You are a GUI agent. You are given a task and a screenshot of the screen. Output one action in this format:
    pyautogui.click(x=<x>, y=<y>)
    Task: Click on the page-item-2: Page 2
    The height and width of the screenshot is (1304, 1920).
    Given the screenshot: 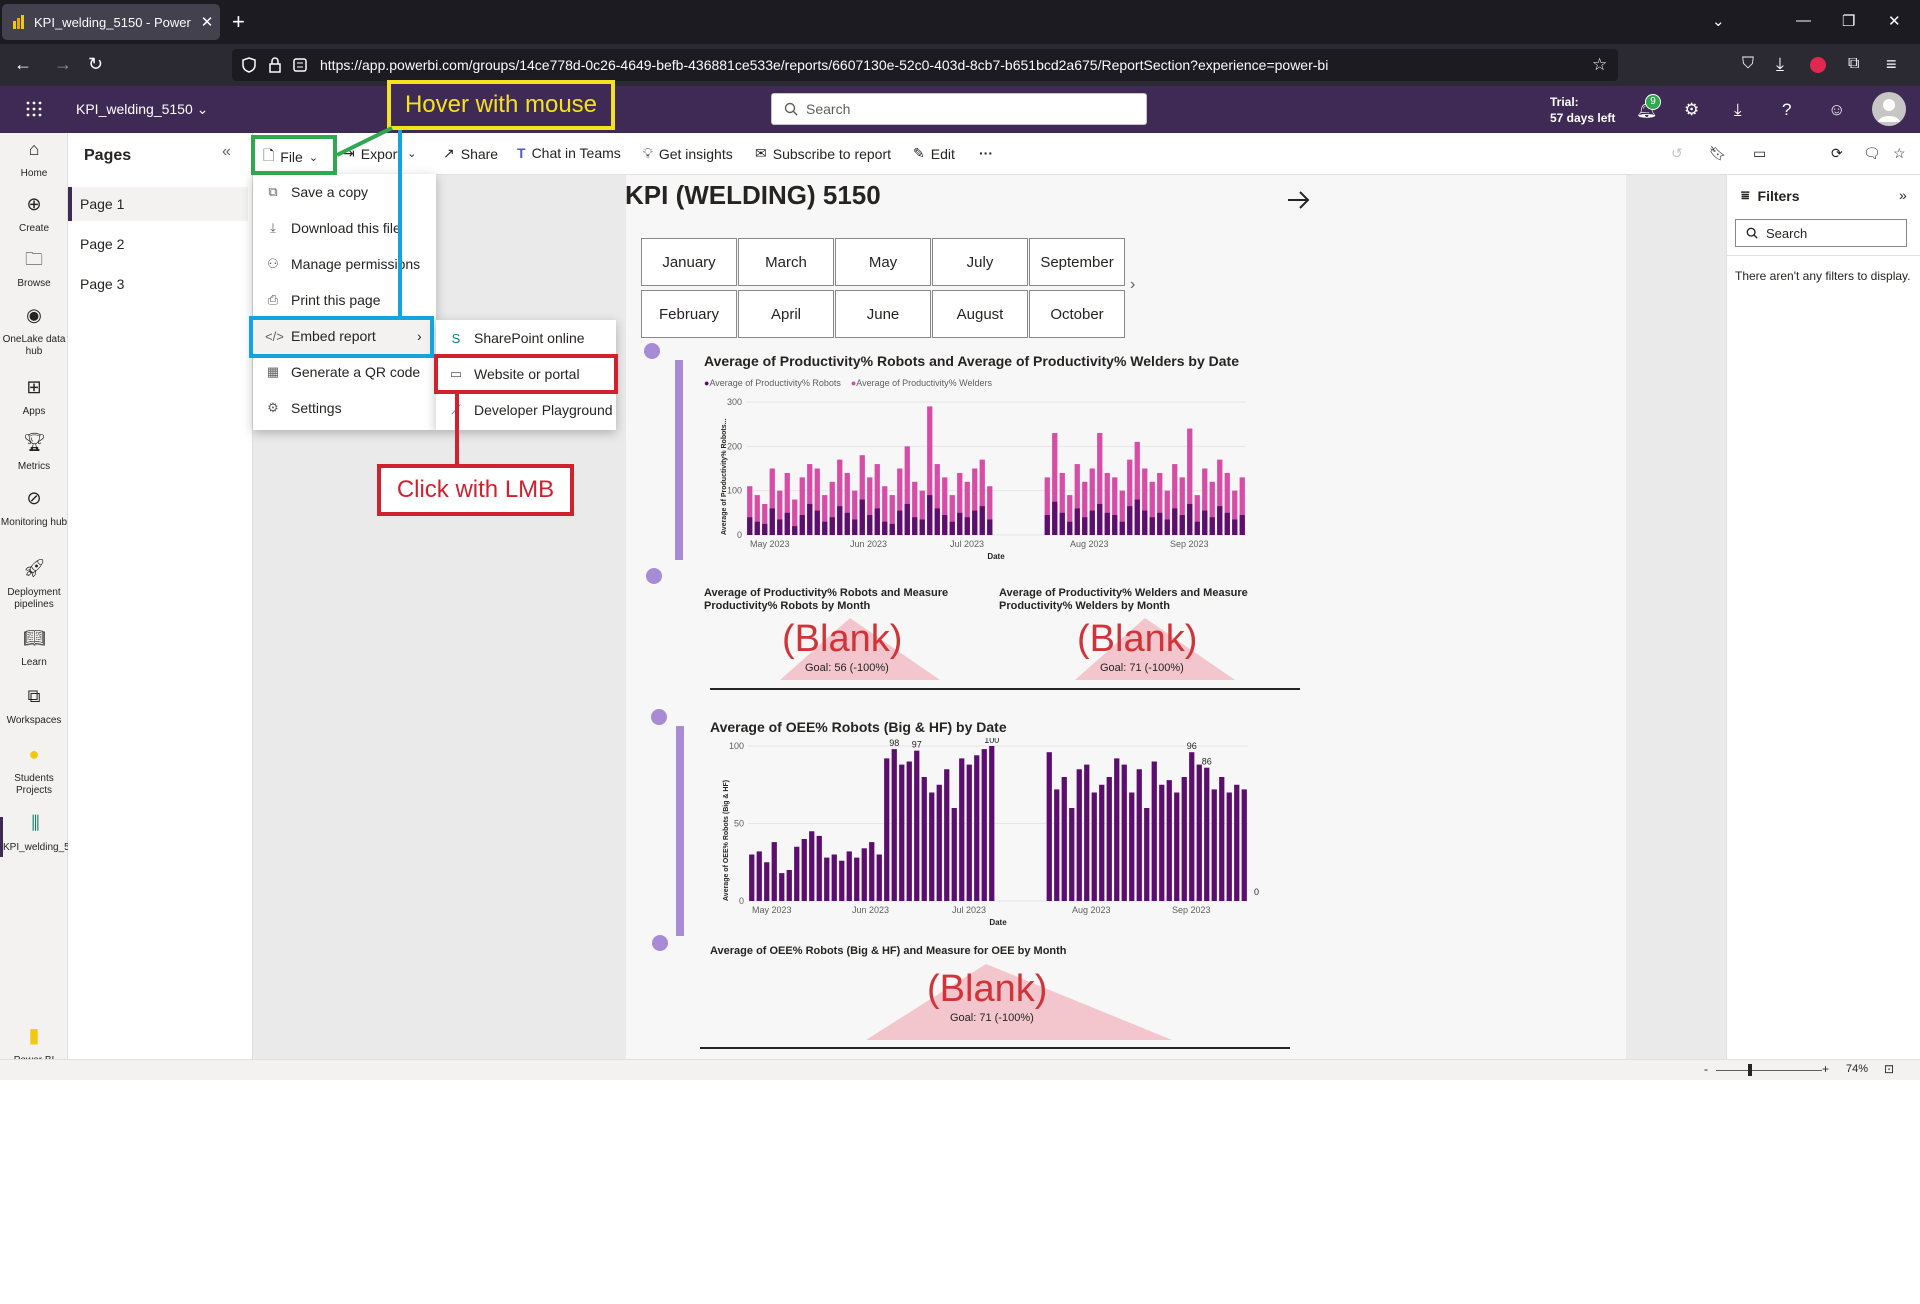 What is the action you would take?
    pyautogui.click(x=158, y=244)
    